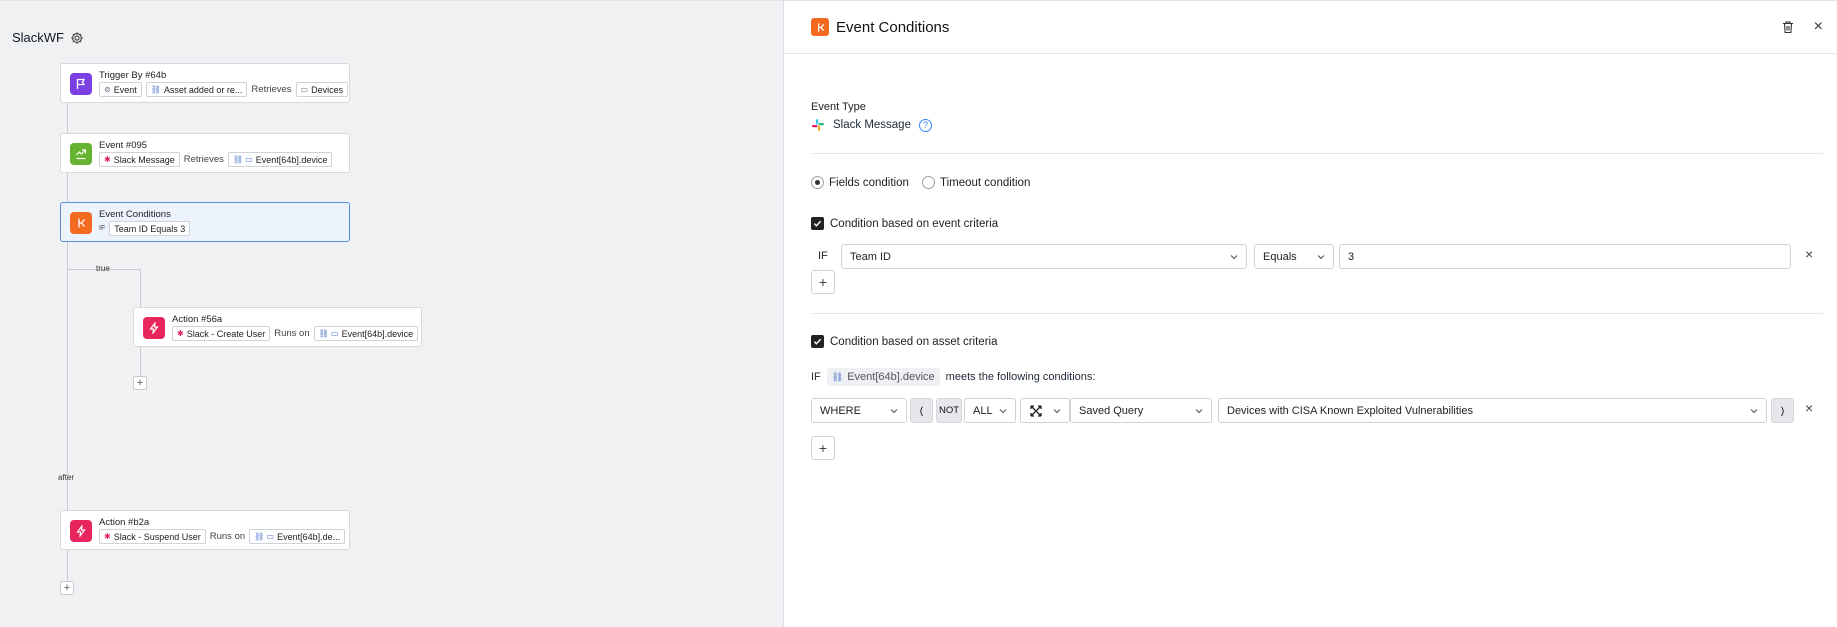 The image size is (1837, 627). What do you see at coordinates (985, 183) in the screenshot?
I see `timeout-condition-label: Timeout condition` at bounding box center [985, 183].